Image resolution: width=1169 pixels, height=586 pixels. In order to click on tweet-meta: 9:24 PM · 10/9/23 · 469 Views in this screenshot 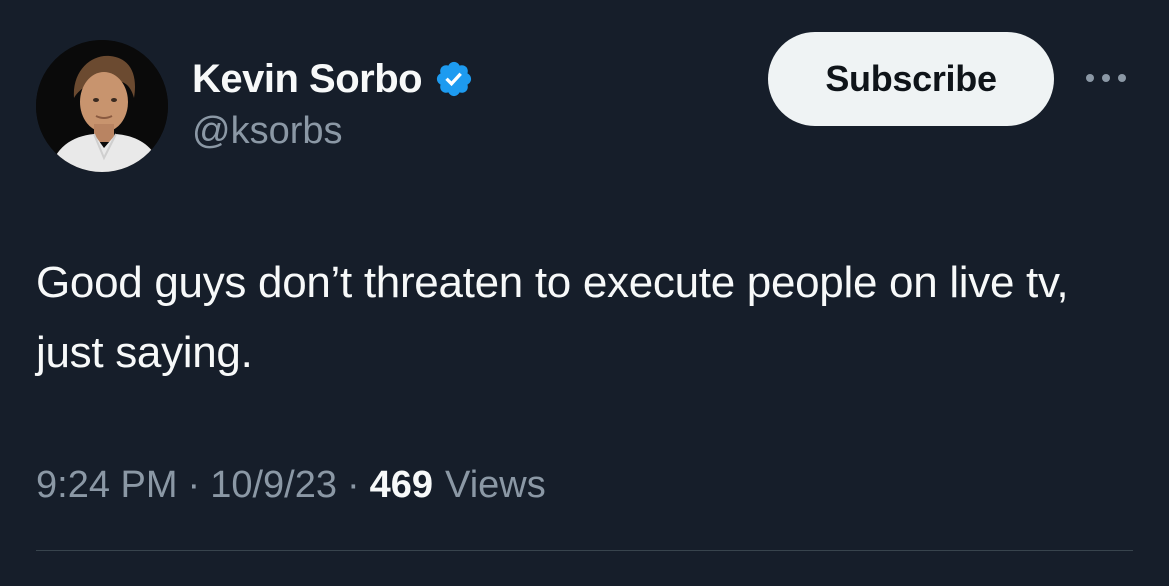, I will do `click(291, 485)`.